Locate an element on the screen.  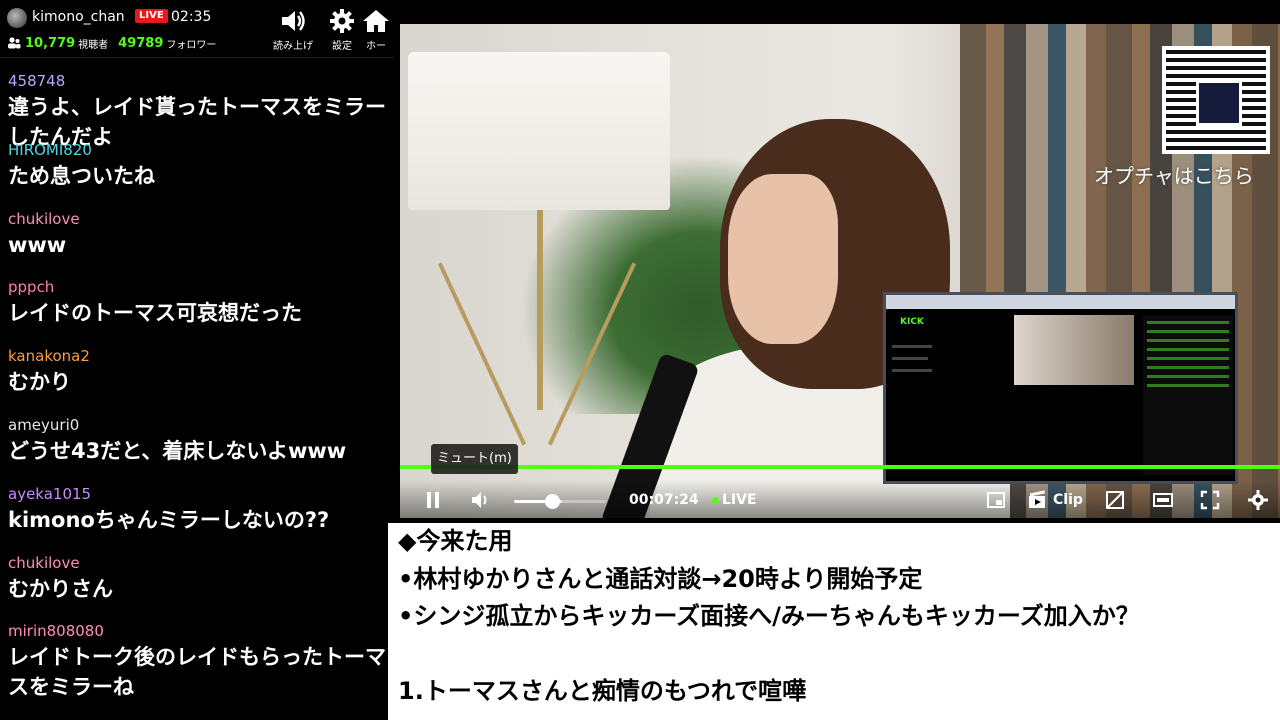
chat-username: ayeka1015 is located at coordinates (201, 494).